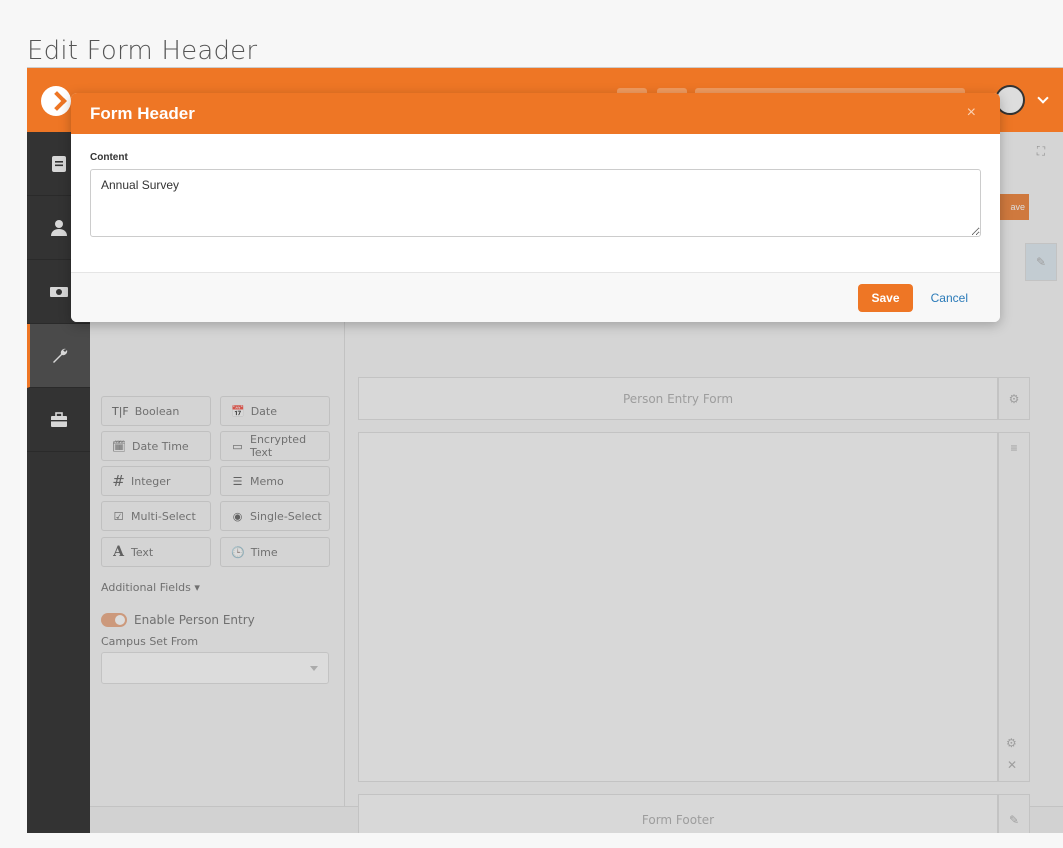  What do you see at coordinates (142, 113) in the screenshot?
I see `modal-title: Form Header` at bounding box center [142, 113].